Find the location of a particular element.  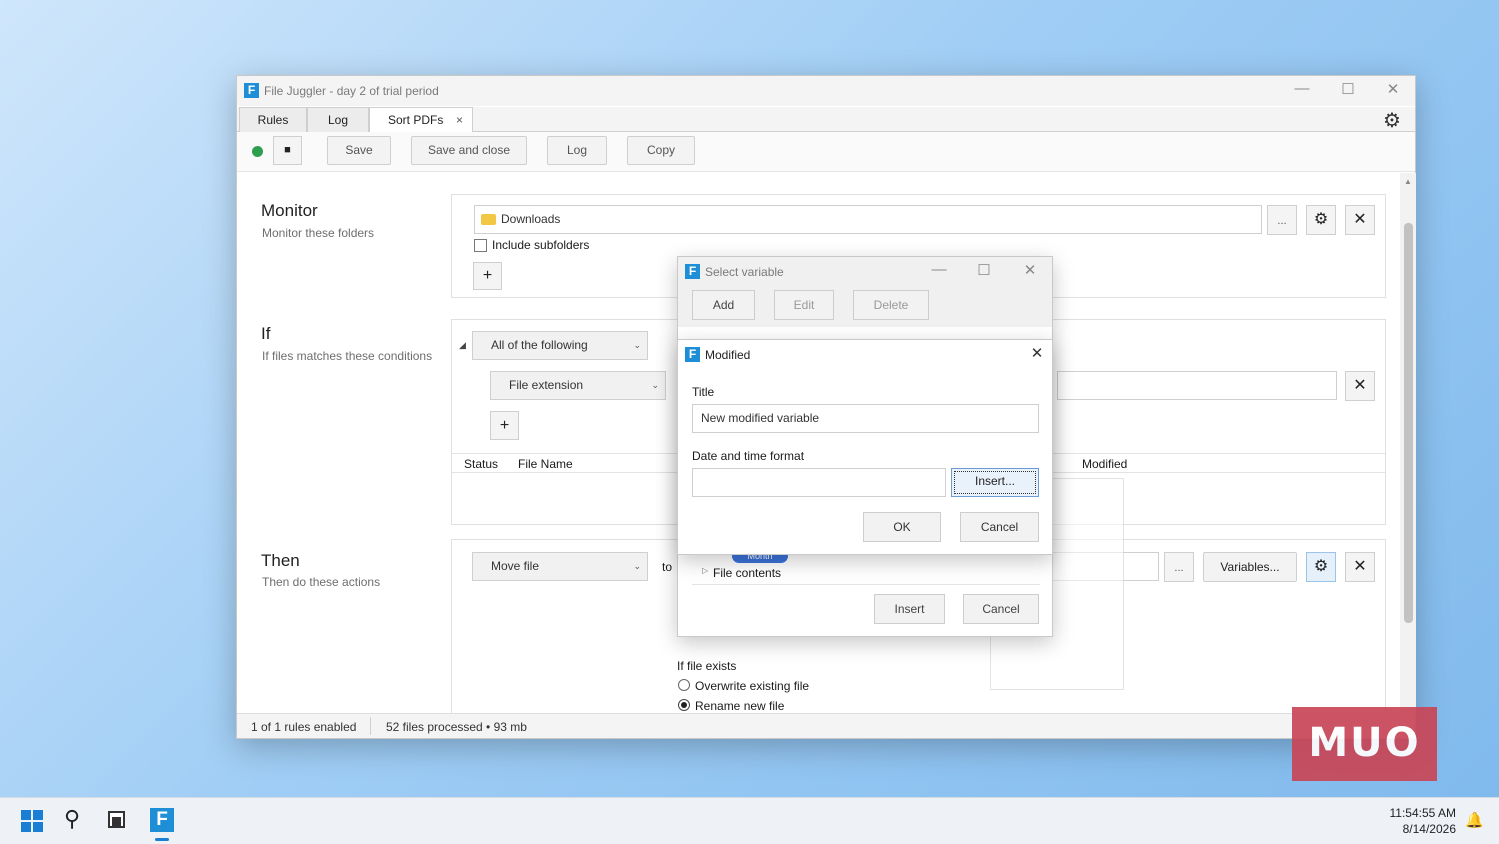

tab-log: Log is located at coordinates (338, 119).